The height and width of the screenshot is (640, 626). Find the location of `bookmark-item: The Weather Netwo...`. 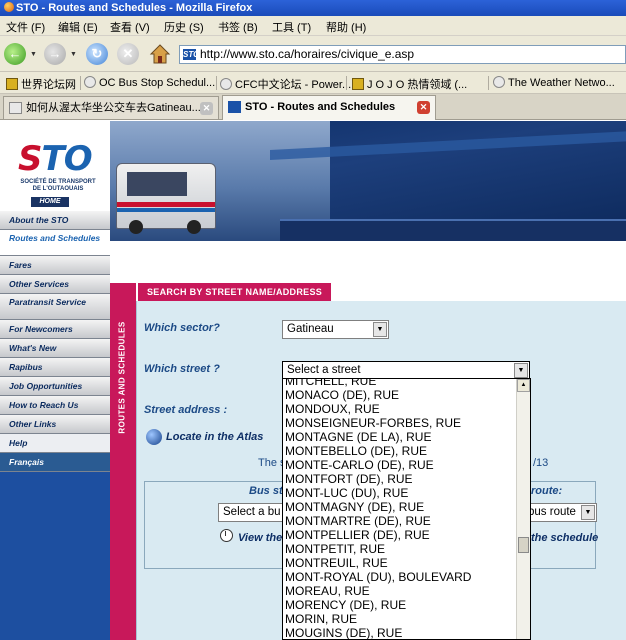

bookmark-item: The Weather Netwo... is located at coordinates (554, 82).